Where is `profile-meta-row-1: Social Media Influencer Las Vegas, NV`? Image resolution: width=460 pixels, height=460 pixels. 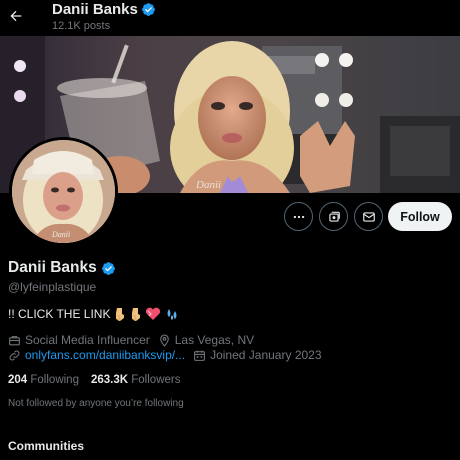
profile-meta-row-1: Social Media Influencer Las Vegas, NV is located at coordinates (135, 340).